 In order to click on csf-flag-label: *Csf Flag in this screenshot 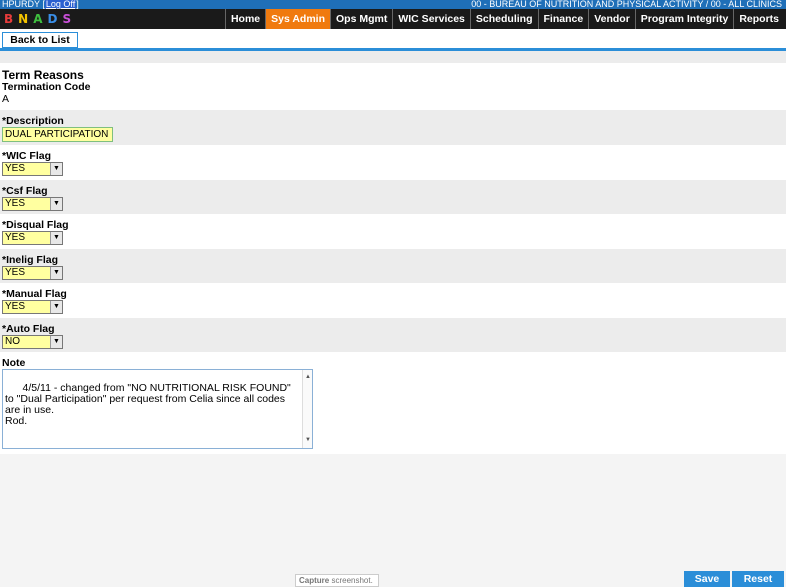, I will do `click(25, 191)`.